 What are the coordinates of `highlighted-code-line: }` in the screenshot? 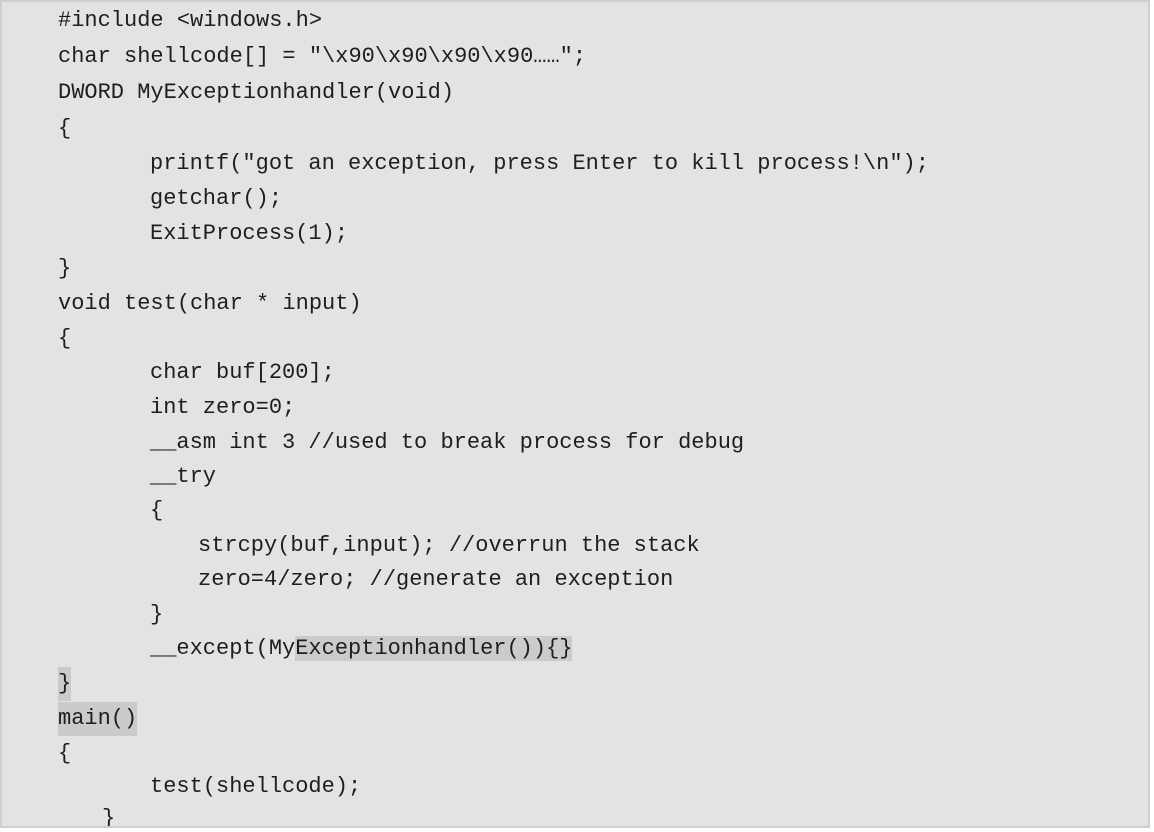 It's located at (65, 684).